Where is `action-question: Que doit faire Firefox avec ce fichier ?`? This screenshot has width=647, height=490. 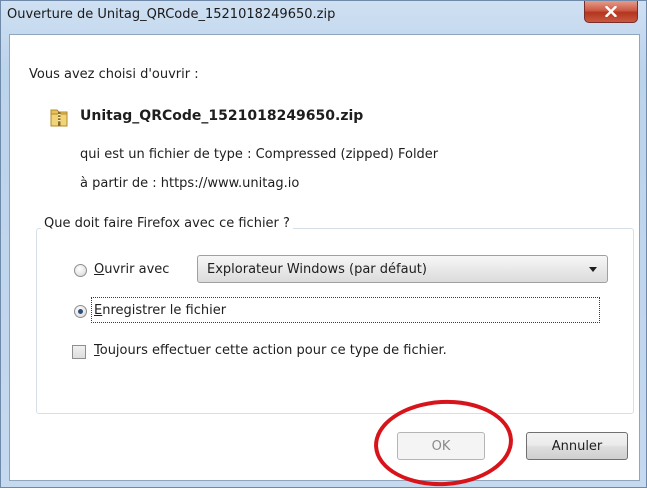
action-question: Que doit faire Firefox avec ce fichier ? is located at coordinates (167, 223).